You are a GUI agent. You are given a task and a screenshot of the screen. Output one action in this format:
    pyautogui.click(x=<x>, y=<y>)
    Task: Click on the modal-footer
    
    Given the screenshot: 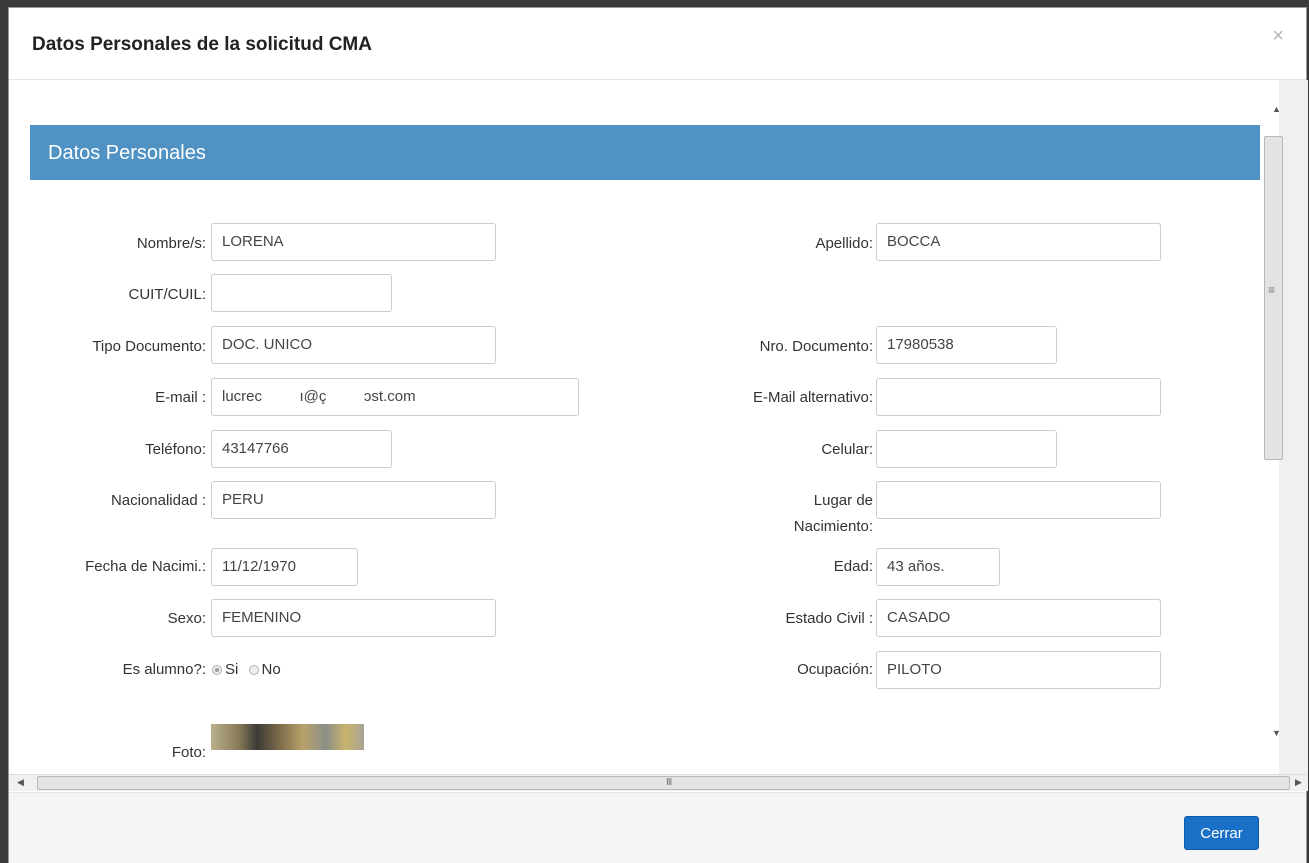 What is the action you would take?
    pyautogui.click(x=657, y=827)
    